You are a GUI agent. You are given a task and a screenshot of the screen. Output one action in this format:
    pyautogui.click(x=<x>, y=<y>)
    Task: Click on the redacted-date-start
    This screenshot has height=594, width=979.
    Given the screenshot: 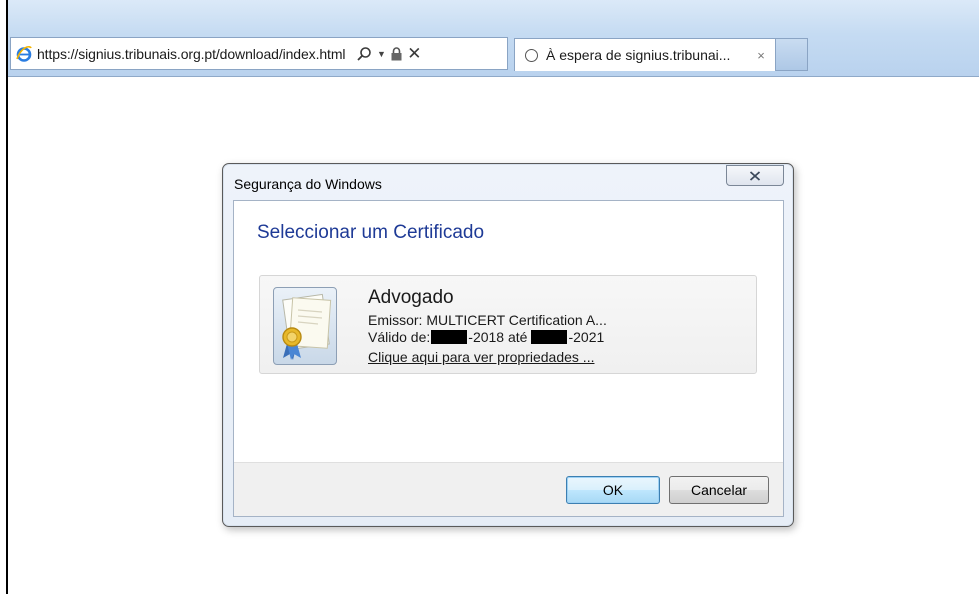 What is the action you would take?
    pyautogui.click(x=449, y=337)
    